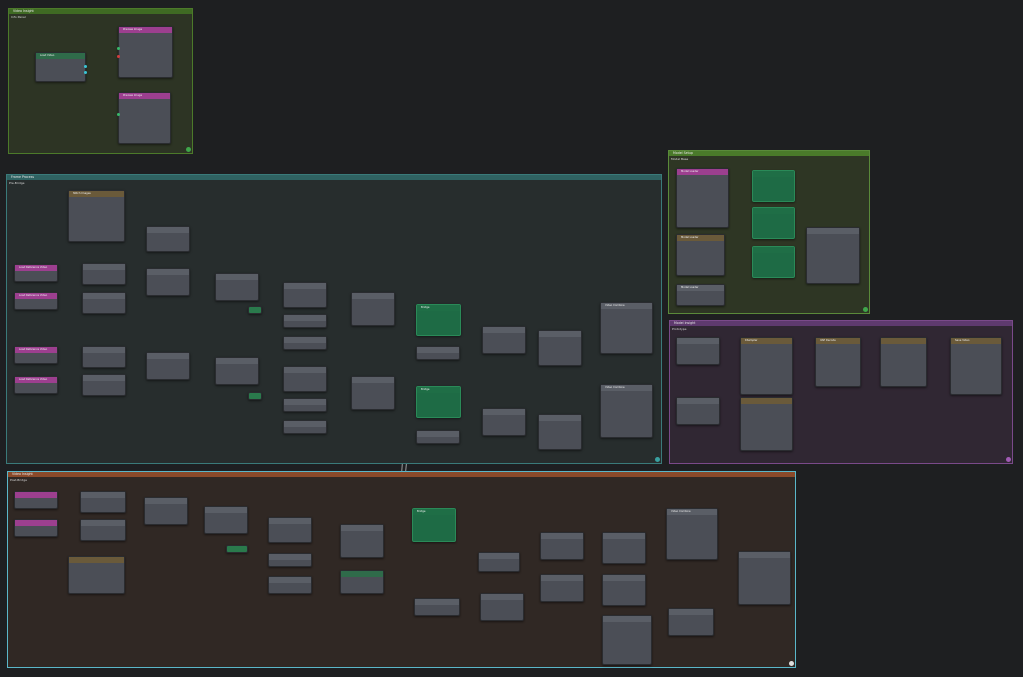 The width and height of the screenshot is (1023, 677). What do you see at coordinates (96, 194) in the screenshot?
I see `node-title: Stitch Images` at bounding box center [96, 194].